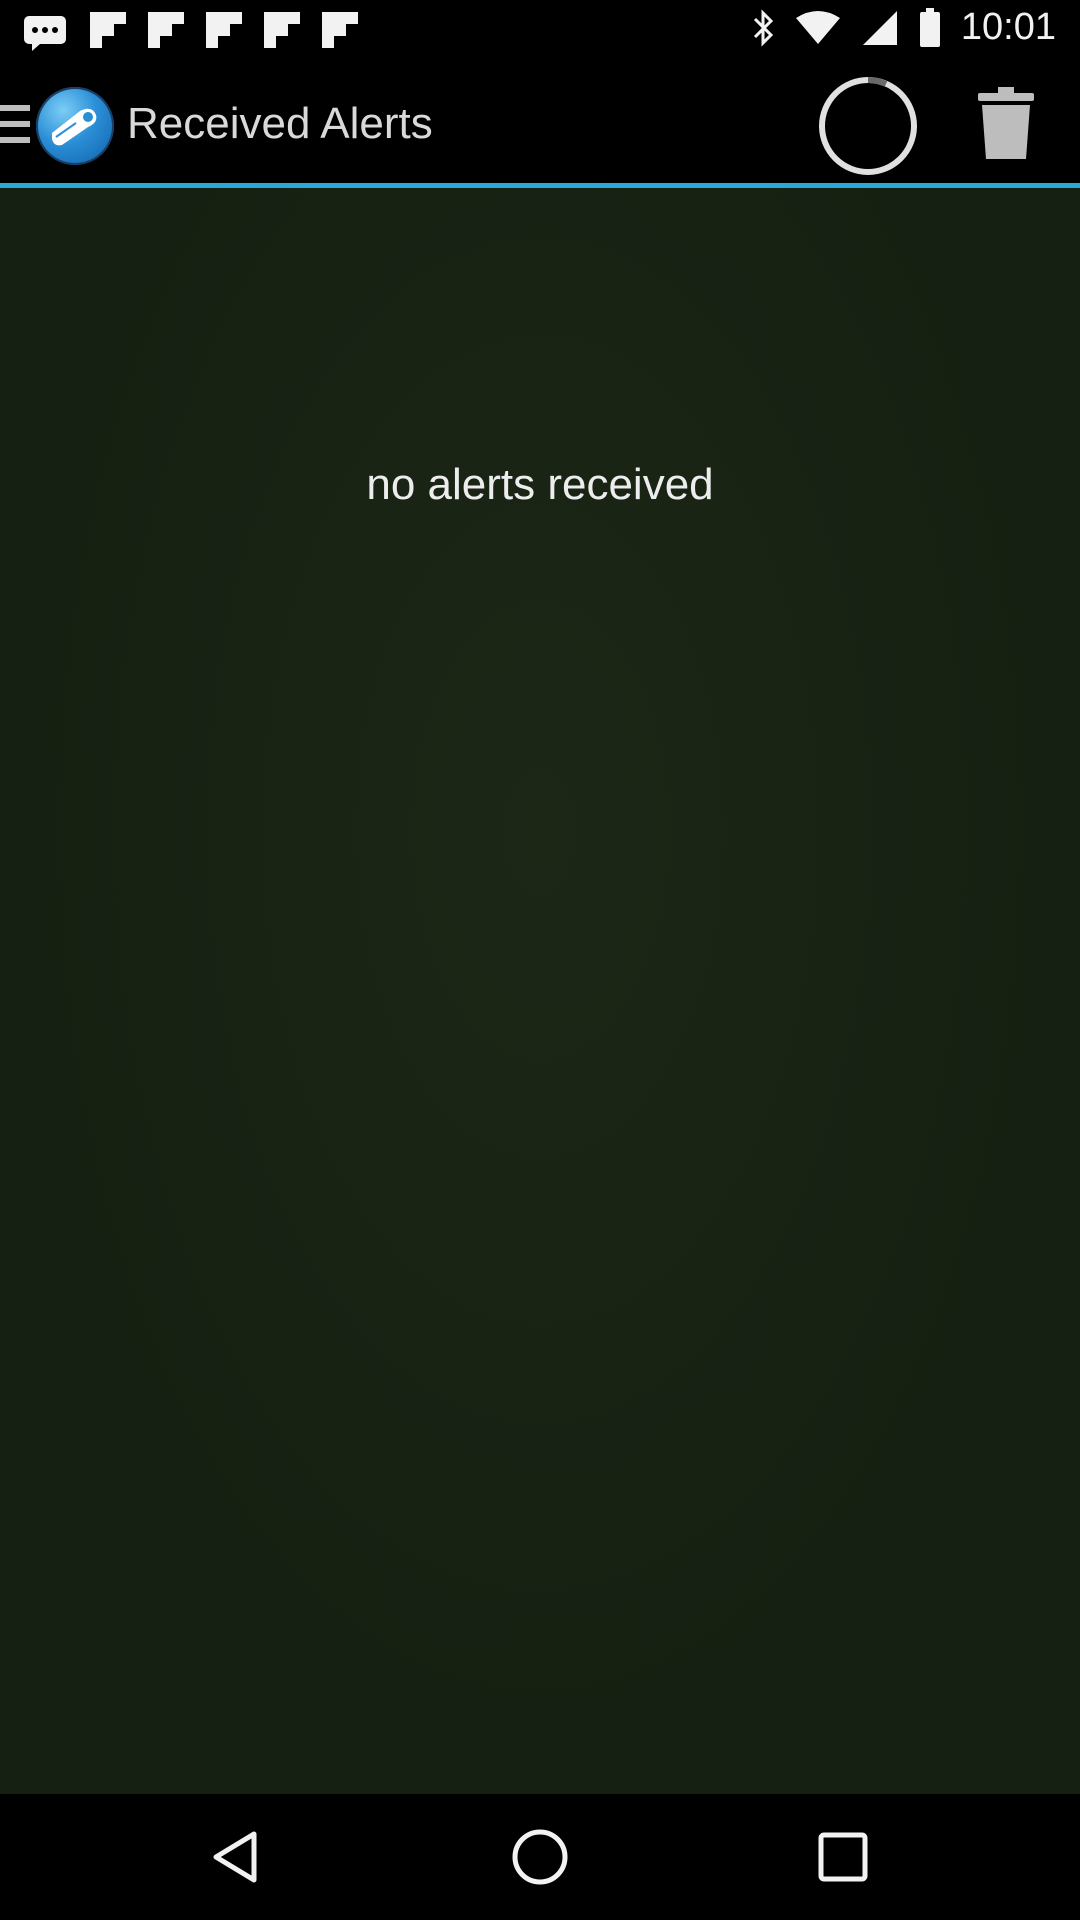  I want to click on notification-icons, so click(190, 32).